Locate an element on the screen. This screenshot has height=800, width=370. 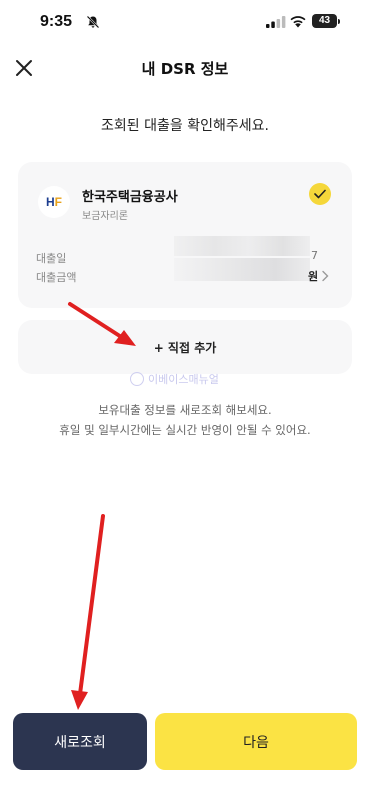
lender-name: 한국주택금융공사 is located at coordinates (130, 197).